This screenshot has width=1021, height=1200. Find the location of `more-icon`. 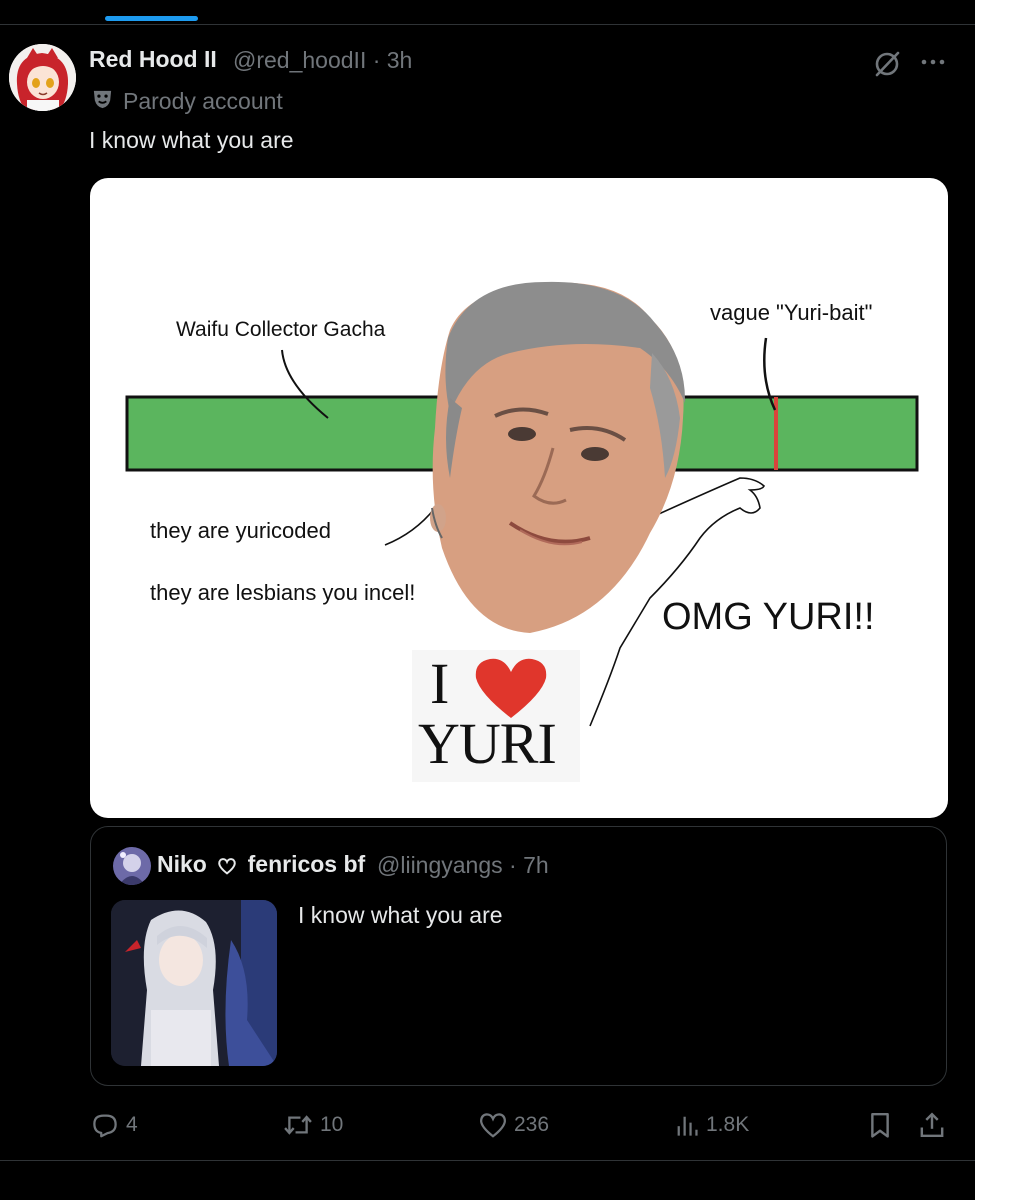

more-icon is located at coordinates (933, 62).